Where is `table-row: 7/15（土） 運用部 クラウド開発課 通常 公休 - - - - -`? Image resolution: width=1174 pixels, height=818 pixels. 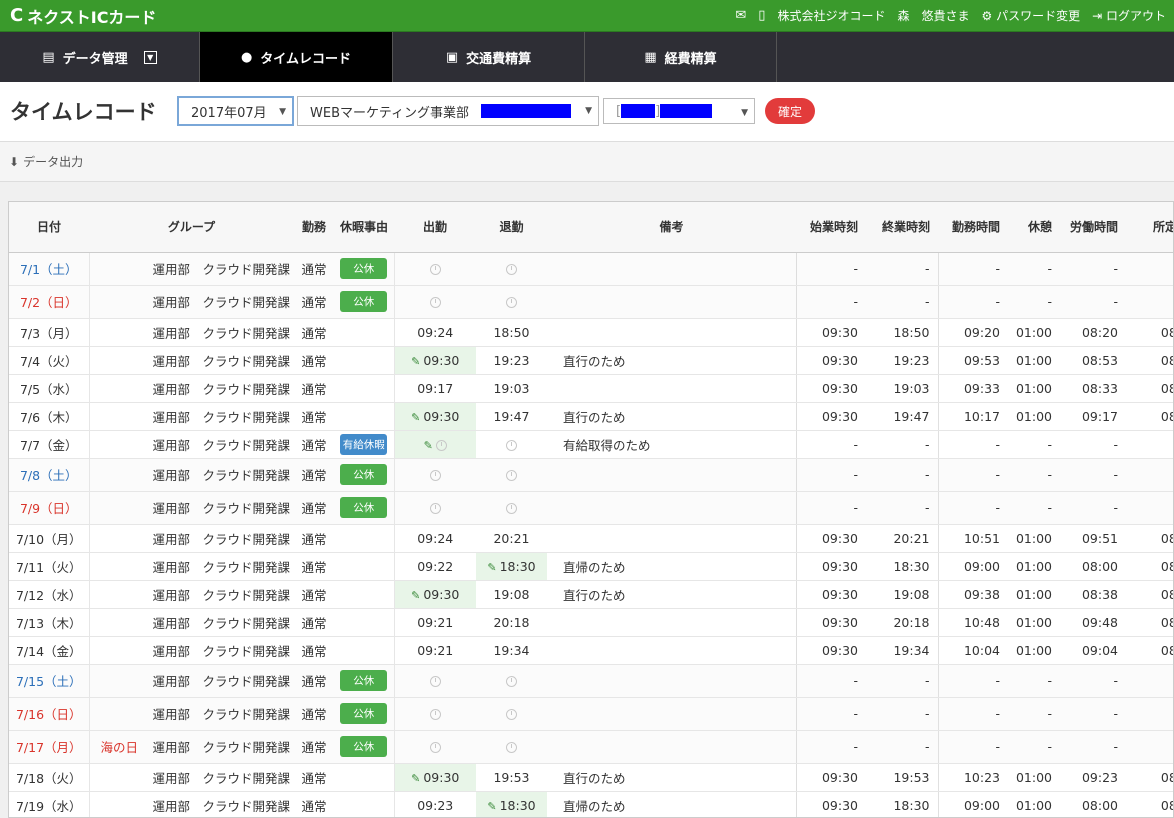
table-row: 7/15（土） 運用部 クラウド開発課 通常 公休 - - - - - is located at coordinates (591, 681).